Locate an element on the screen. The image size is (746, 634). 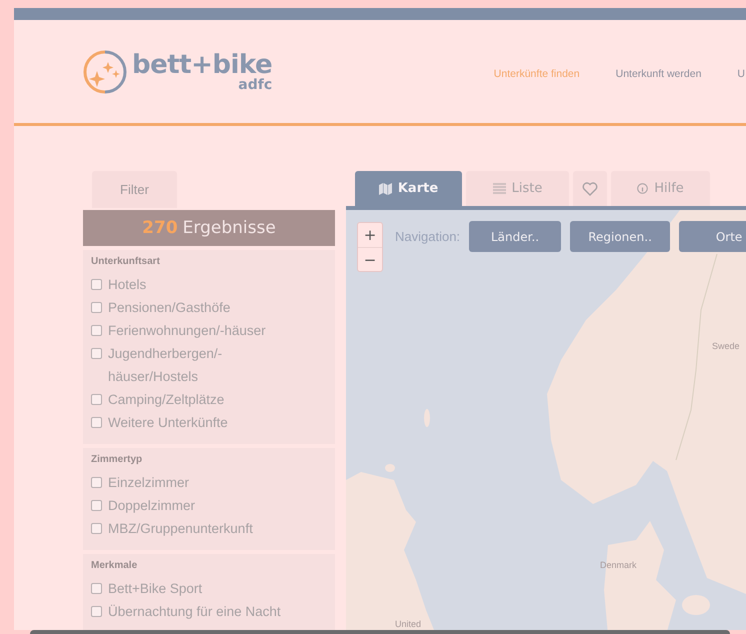
info-icon is located at coordinates (642, 188).